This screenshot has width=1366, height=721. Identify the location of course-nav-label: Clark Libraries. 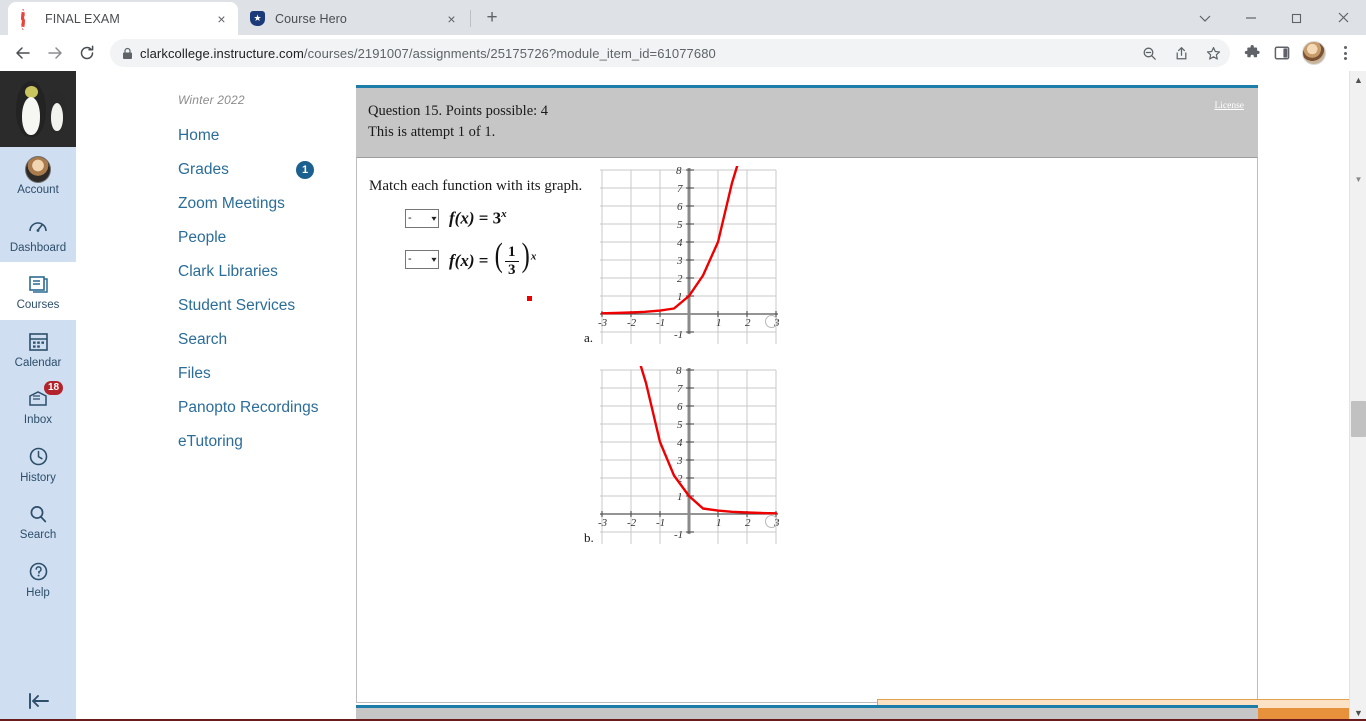
(228, 271).